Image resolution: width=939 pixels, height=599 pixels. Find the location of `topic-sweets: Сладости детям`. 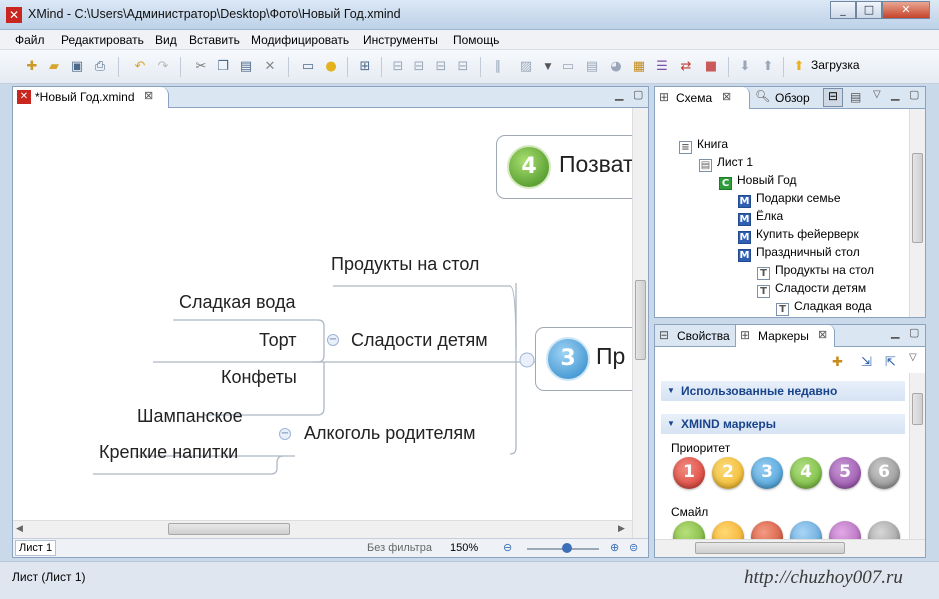

topic-sweets: Сладости детям is located at coordinates (419, 340).